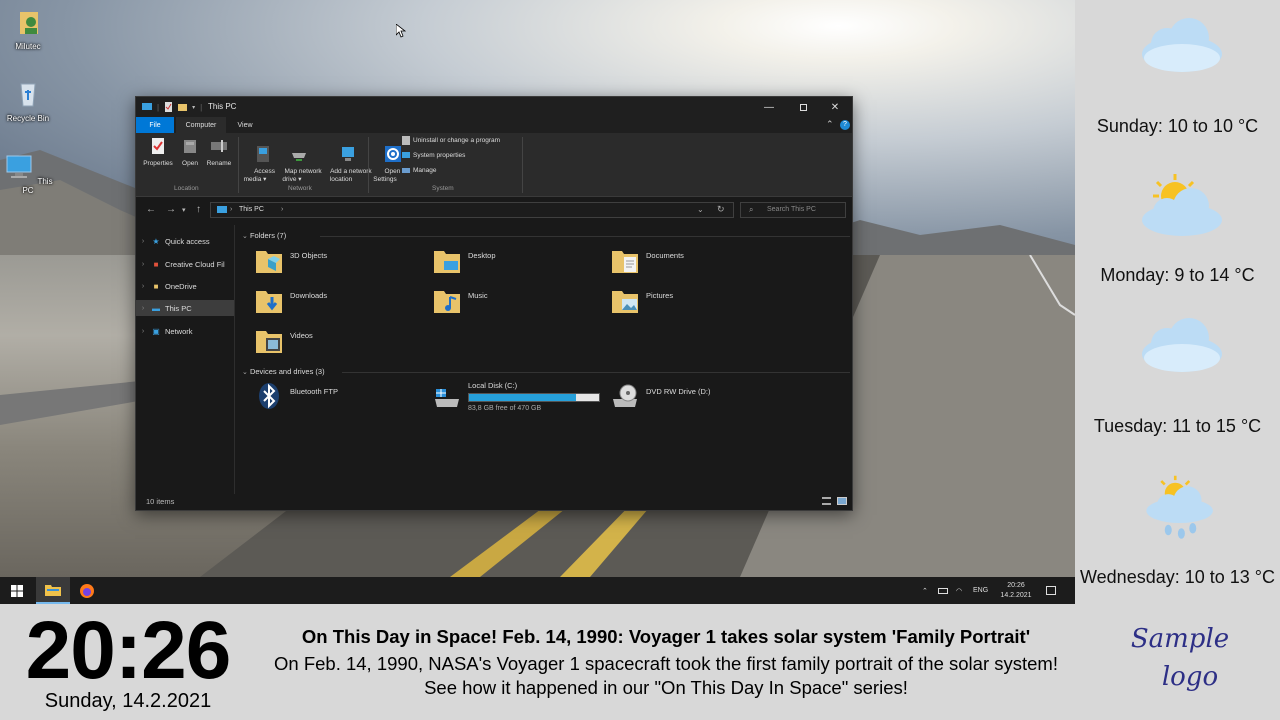 This screenshot has height=720, width=1280. I want to click on search-placeholder: Search This PC, so click(791, 209).